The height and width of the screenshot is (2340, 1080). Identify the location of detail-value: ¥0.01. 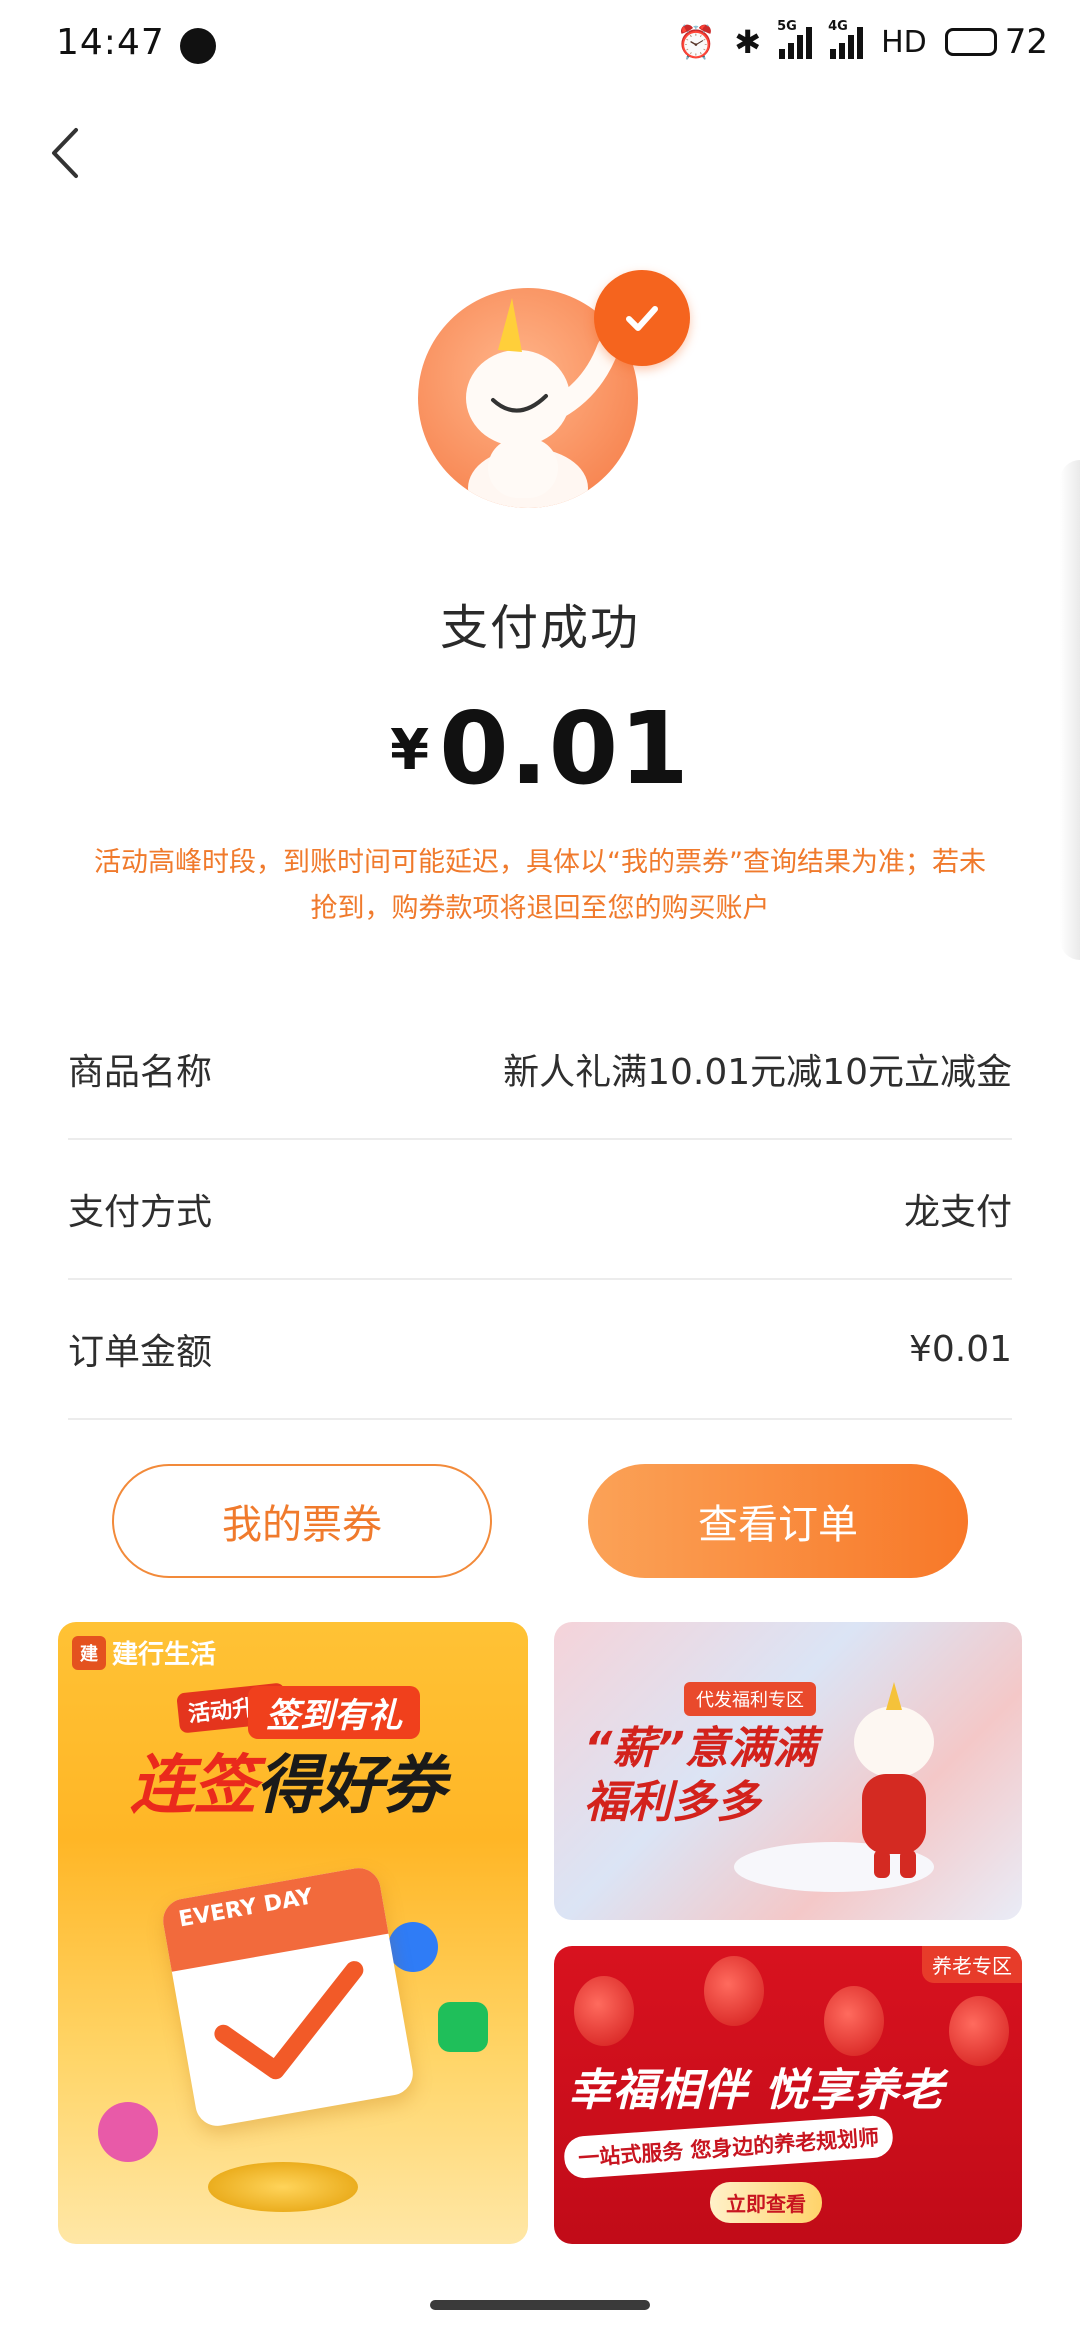
(960, 1349).